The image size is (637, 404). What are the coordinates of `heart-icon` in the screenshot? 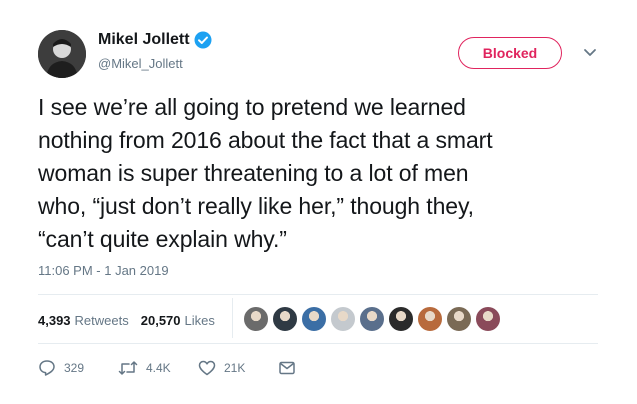 It's located at (207, 368).